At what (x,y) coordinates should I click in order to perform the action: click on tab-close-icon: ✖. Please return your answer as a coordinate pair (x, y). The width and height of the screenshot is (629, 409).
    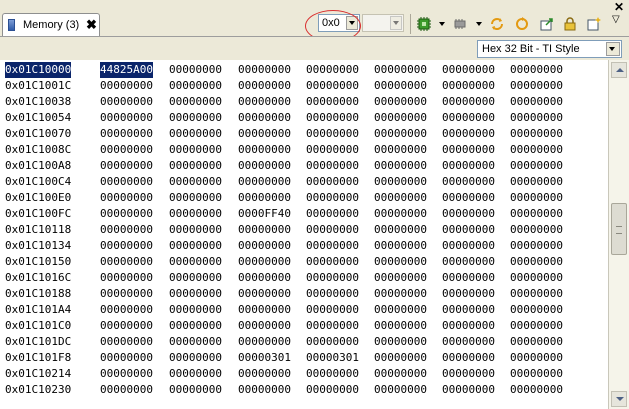
    Looking at the image, I should click on (91, 25).